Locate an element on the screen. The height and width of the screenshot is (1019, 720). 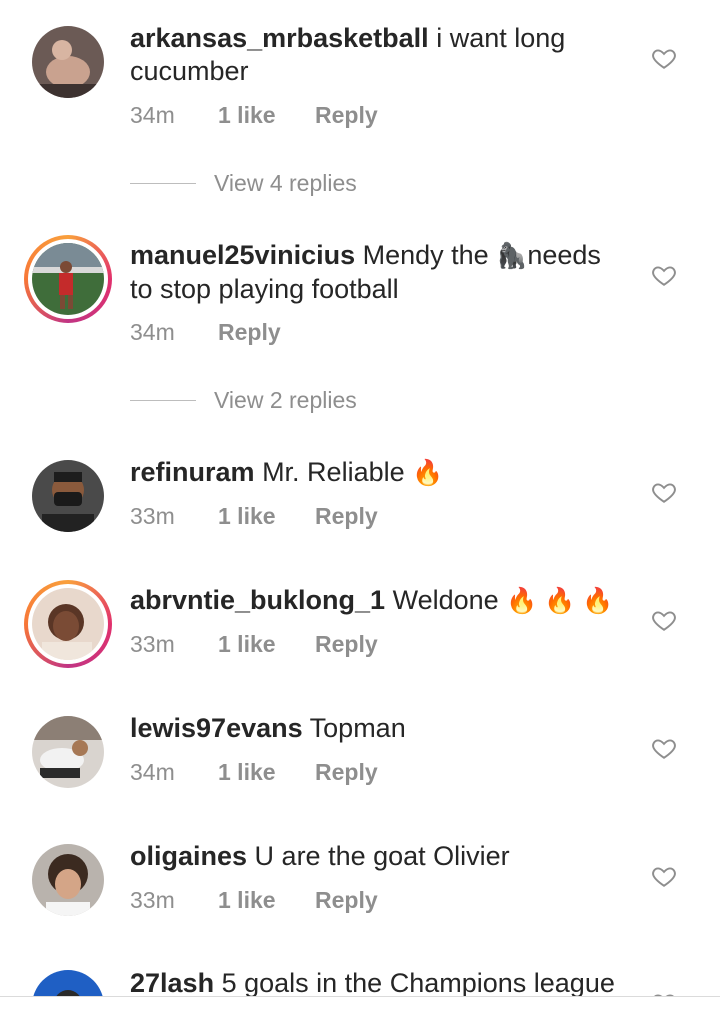
comment-body: 5 goals in the Champions league is located at coordinates (418, 982).